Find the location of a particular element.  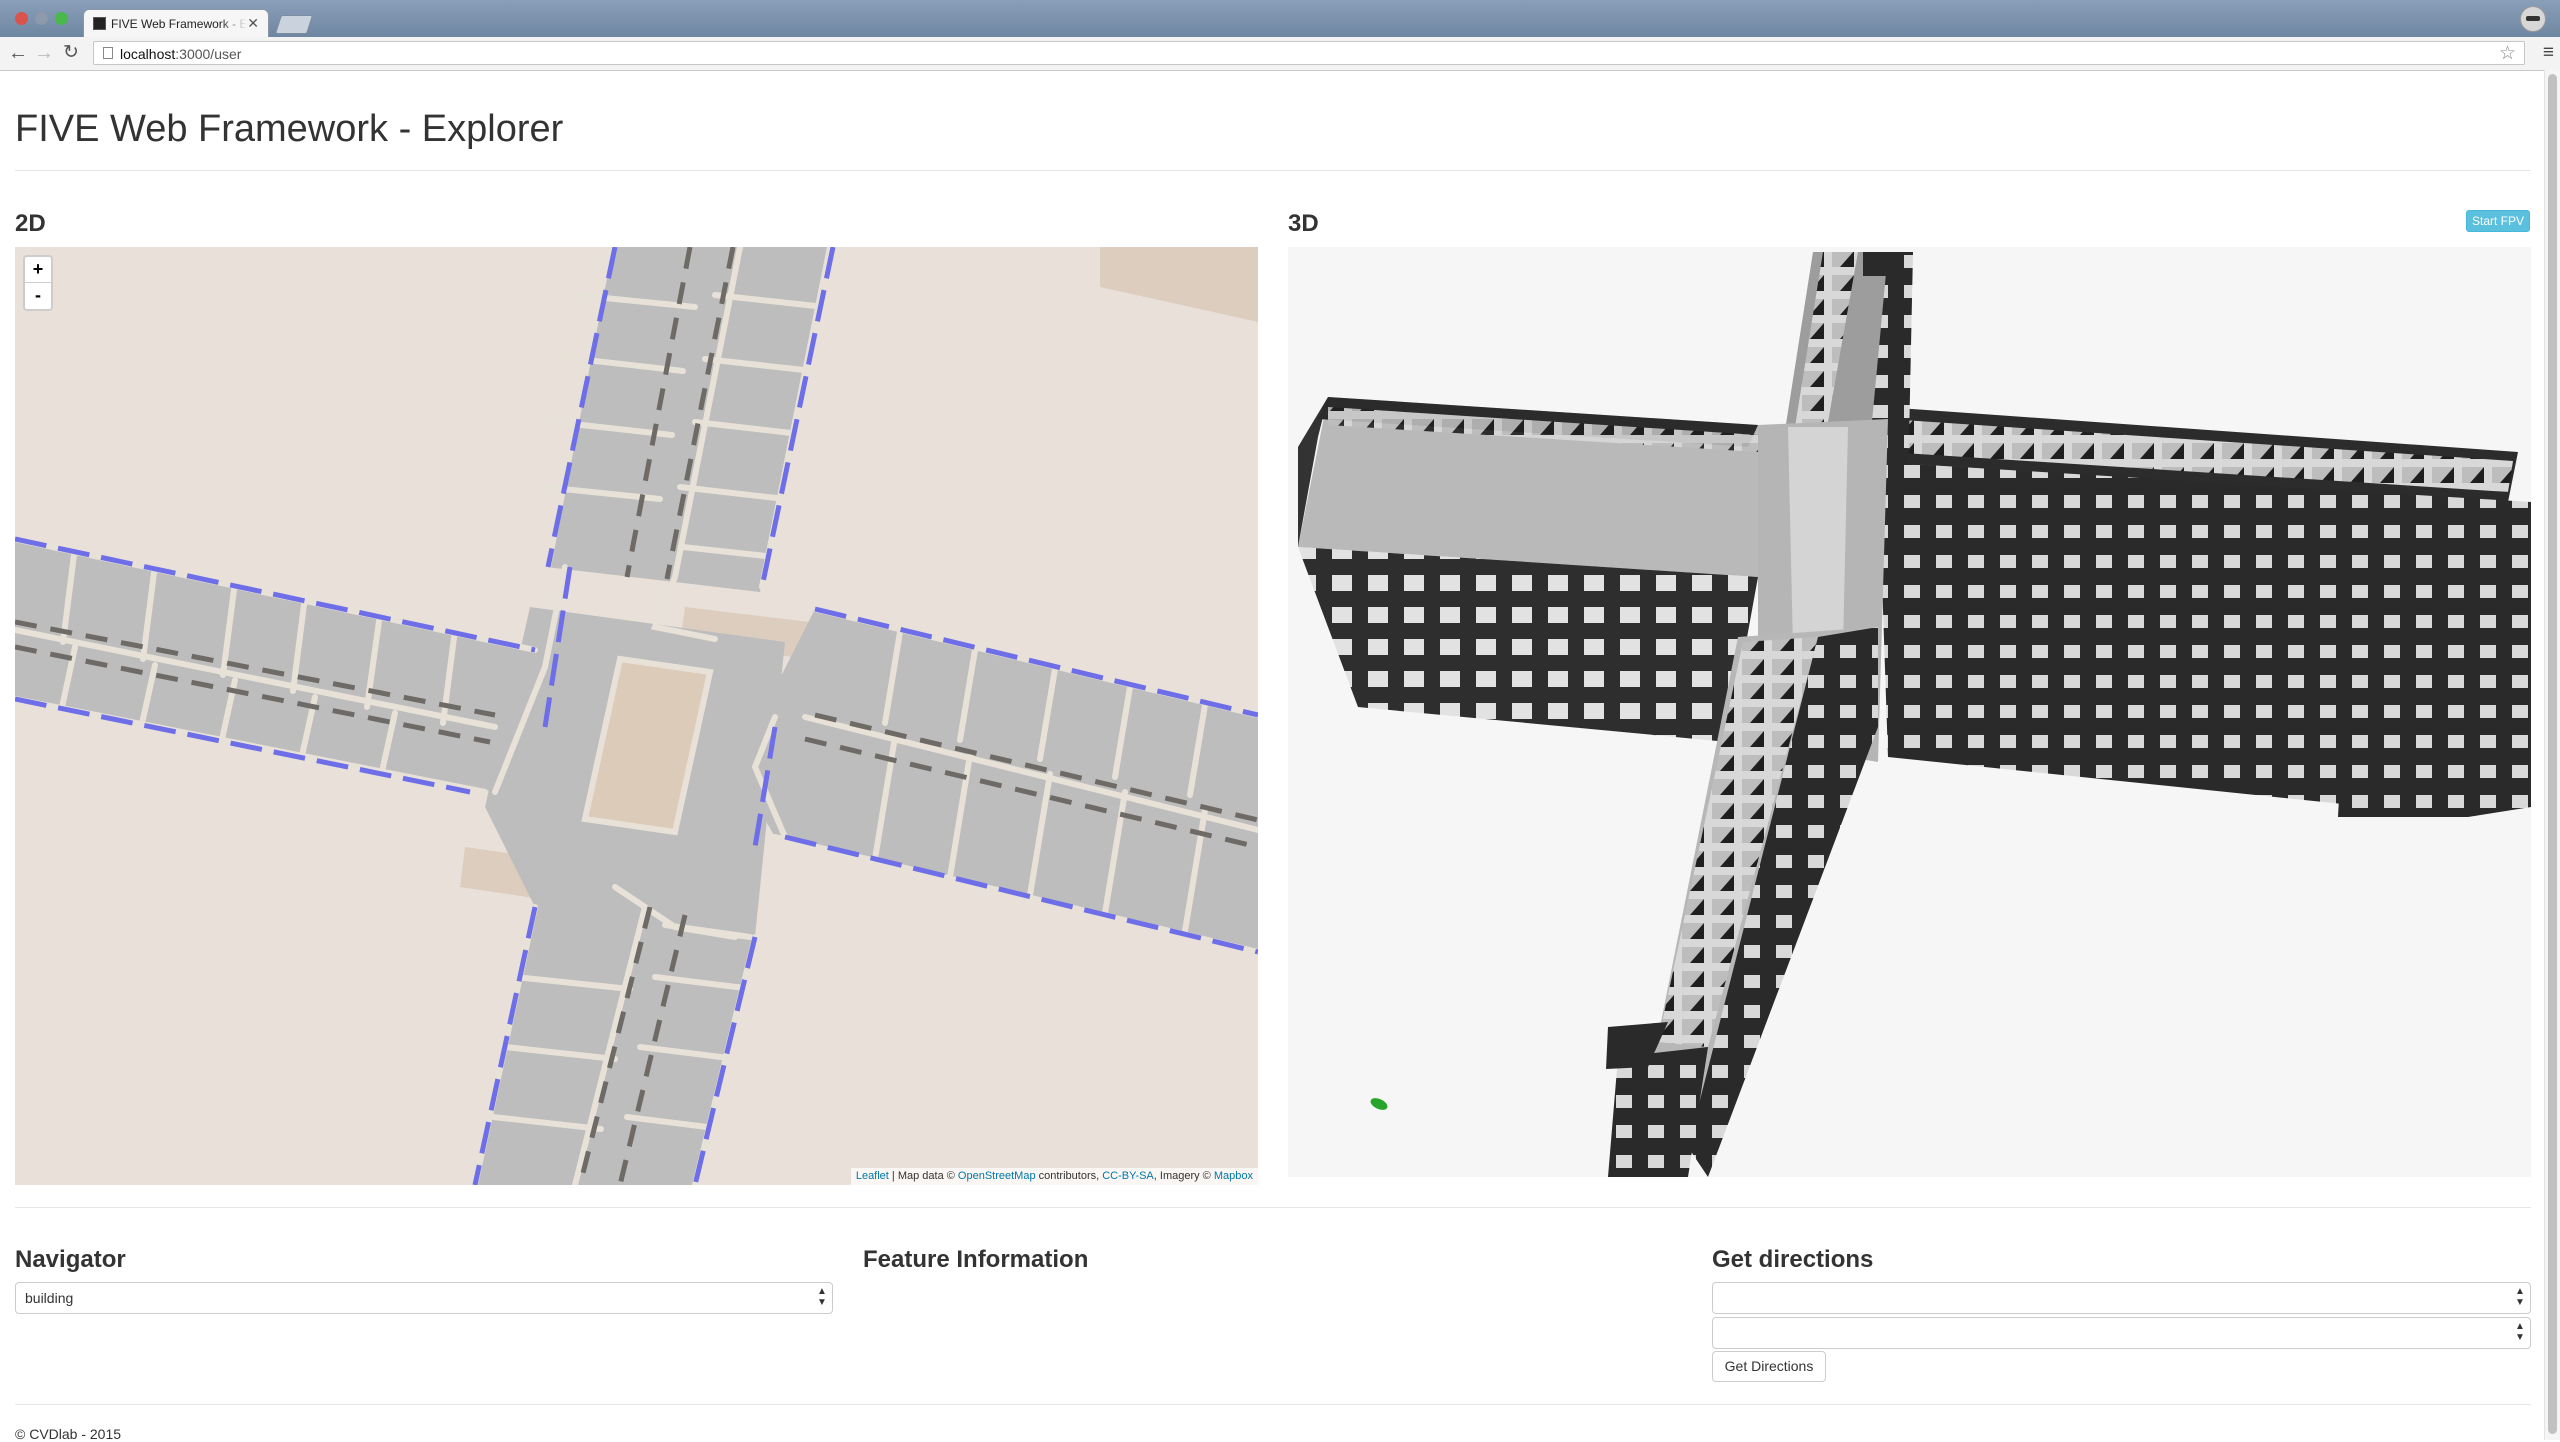

window-maximize-button is located at coordinates (61, 18).